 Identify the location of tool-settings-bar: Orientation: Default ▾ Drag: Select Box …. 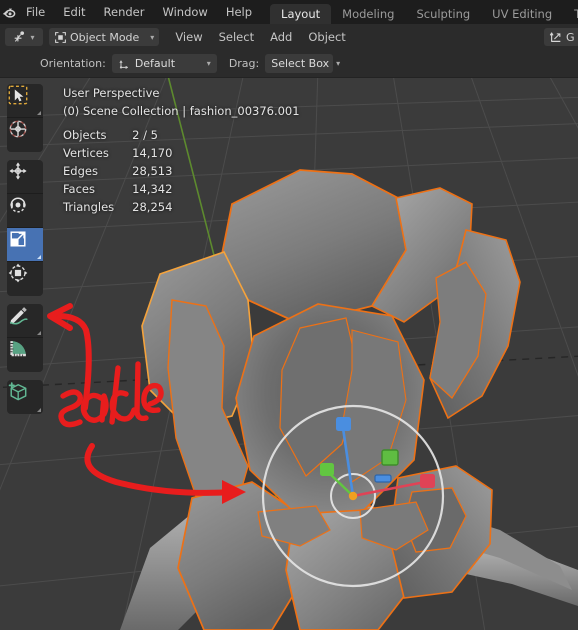
(289, 64).